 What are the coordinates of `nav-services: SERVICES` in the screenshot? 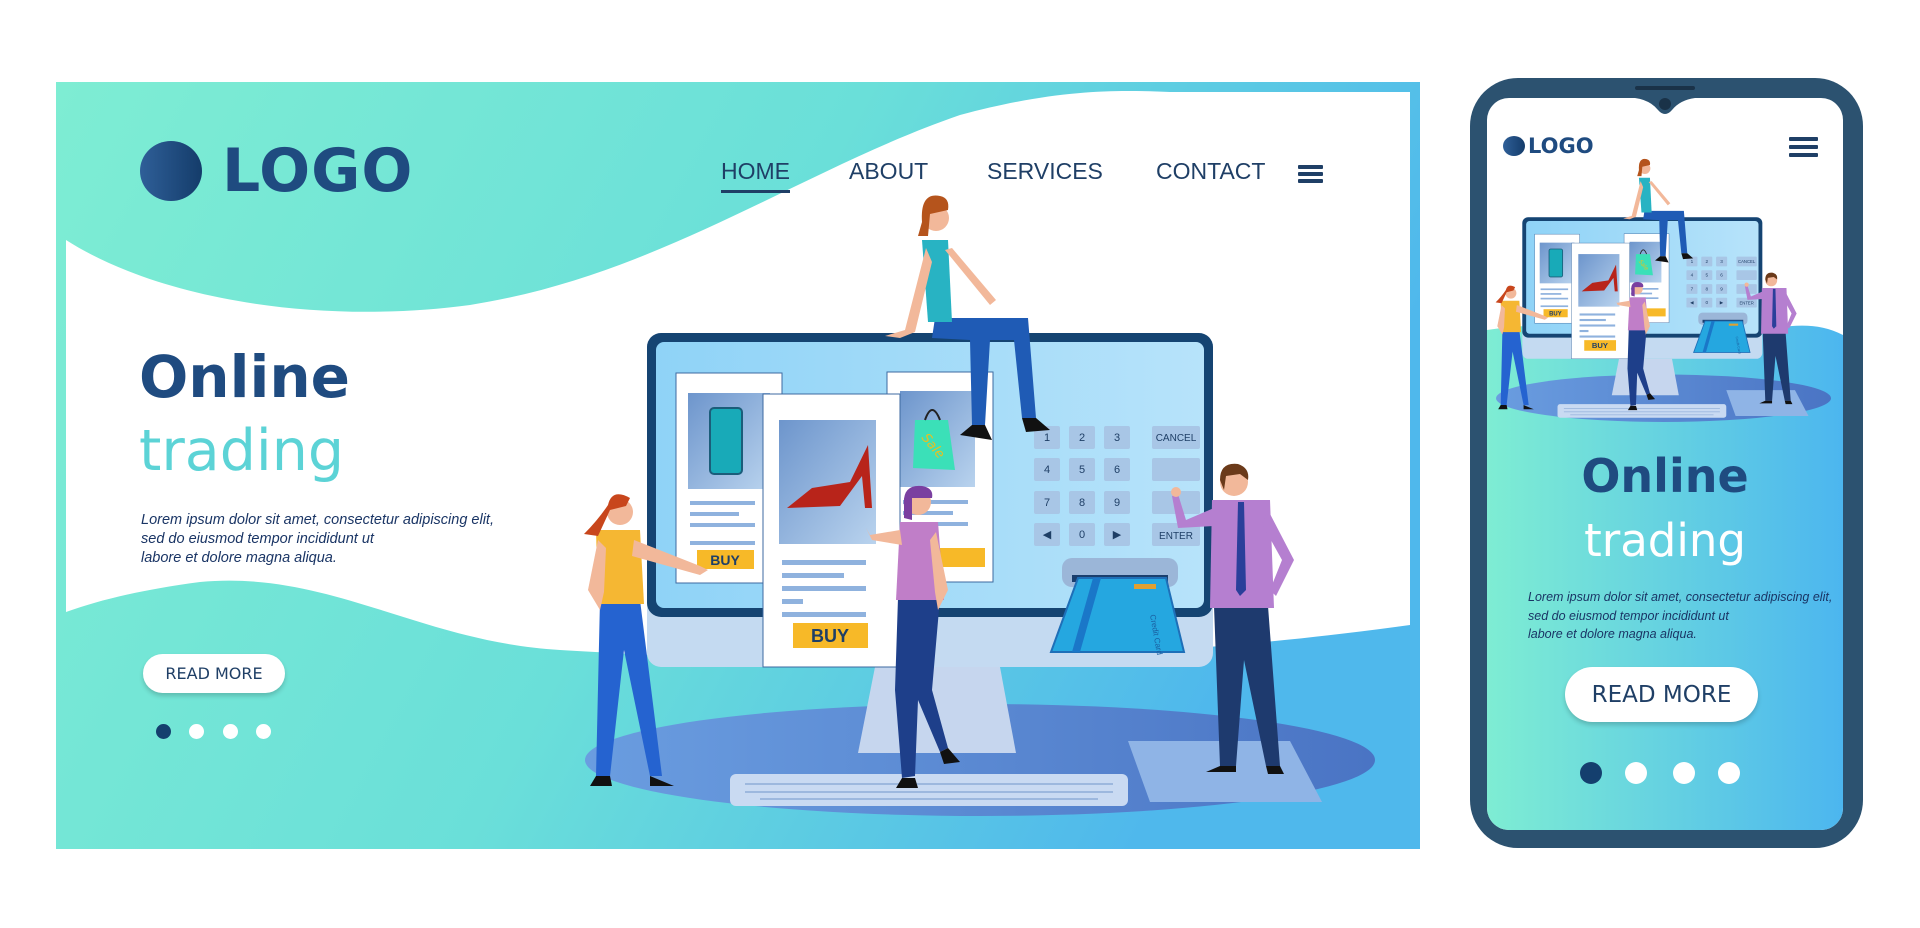 It's located at (1045, 171).